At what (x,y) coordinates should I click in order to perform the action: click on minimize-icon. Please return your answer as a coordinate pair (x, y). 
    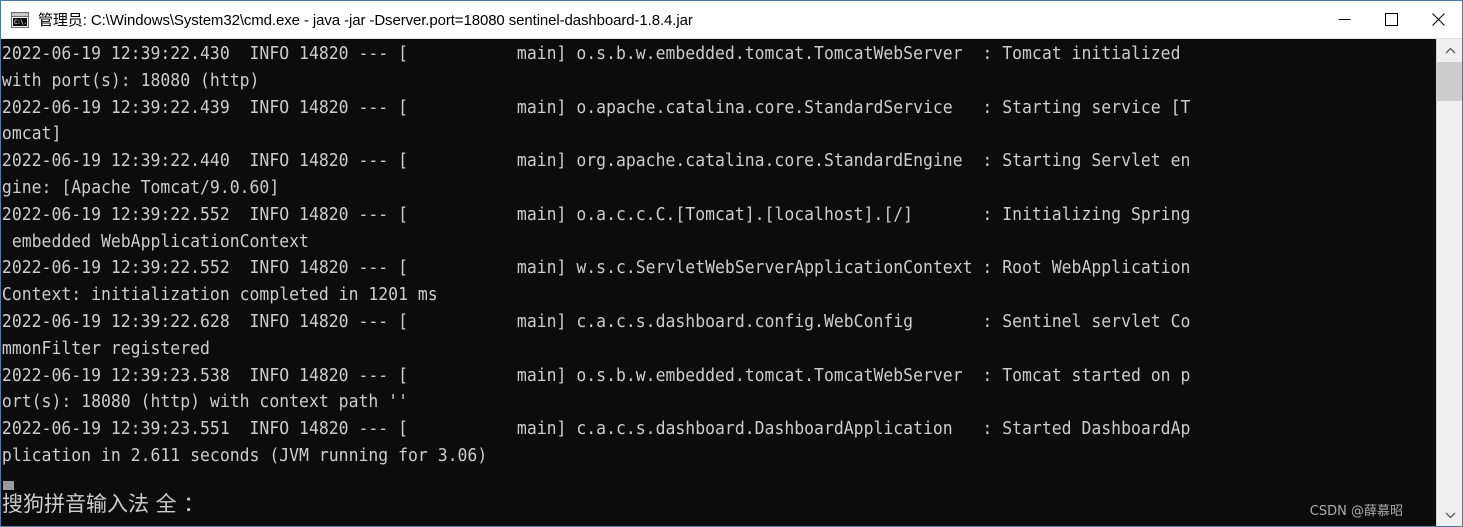
    Looking at the image, I should click on (1344, 19).